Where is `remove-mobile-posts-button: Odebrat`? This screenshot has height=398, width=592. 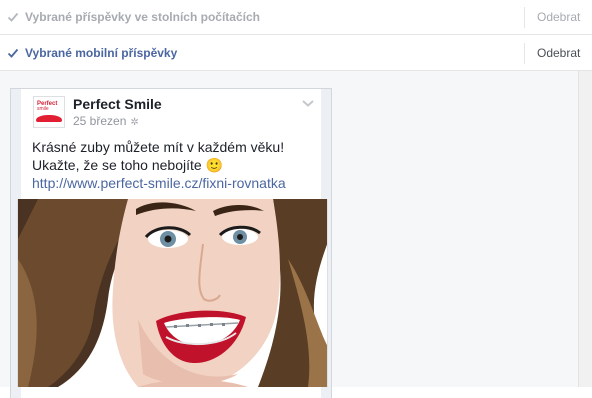 remove-mobile-posts-button: Odebrat is located at coordinates (558, 53).